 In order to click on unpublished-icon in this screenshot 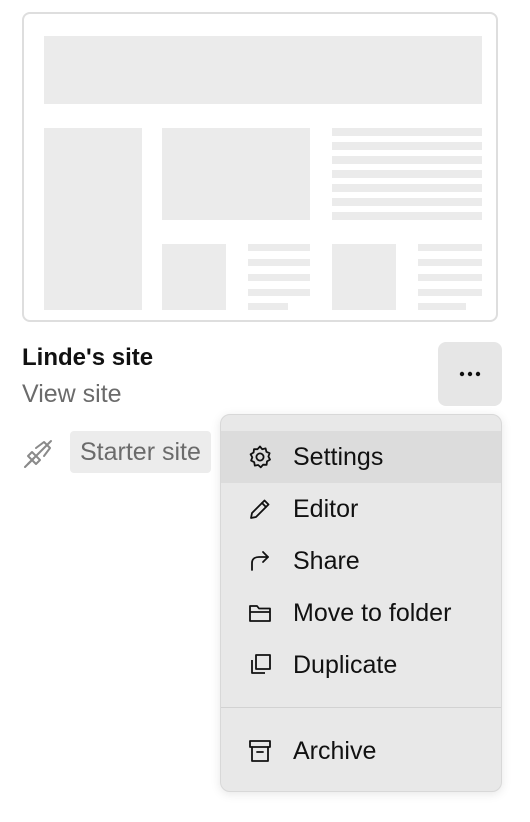, I will do `click(38, 454)`.